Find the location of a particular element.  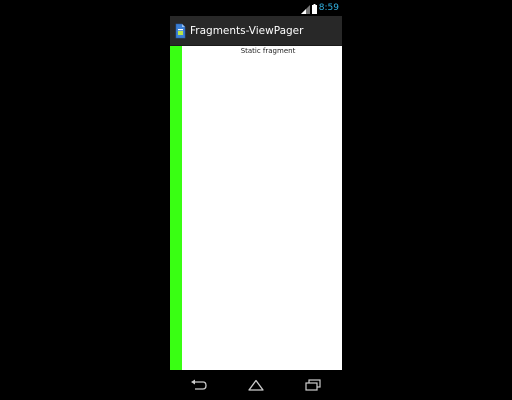

back-button is located at coordinates (199, 385).